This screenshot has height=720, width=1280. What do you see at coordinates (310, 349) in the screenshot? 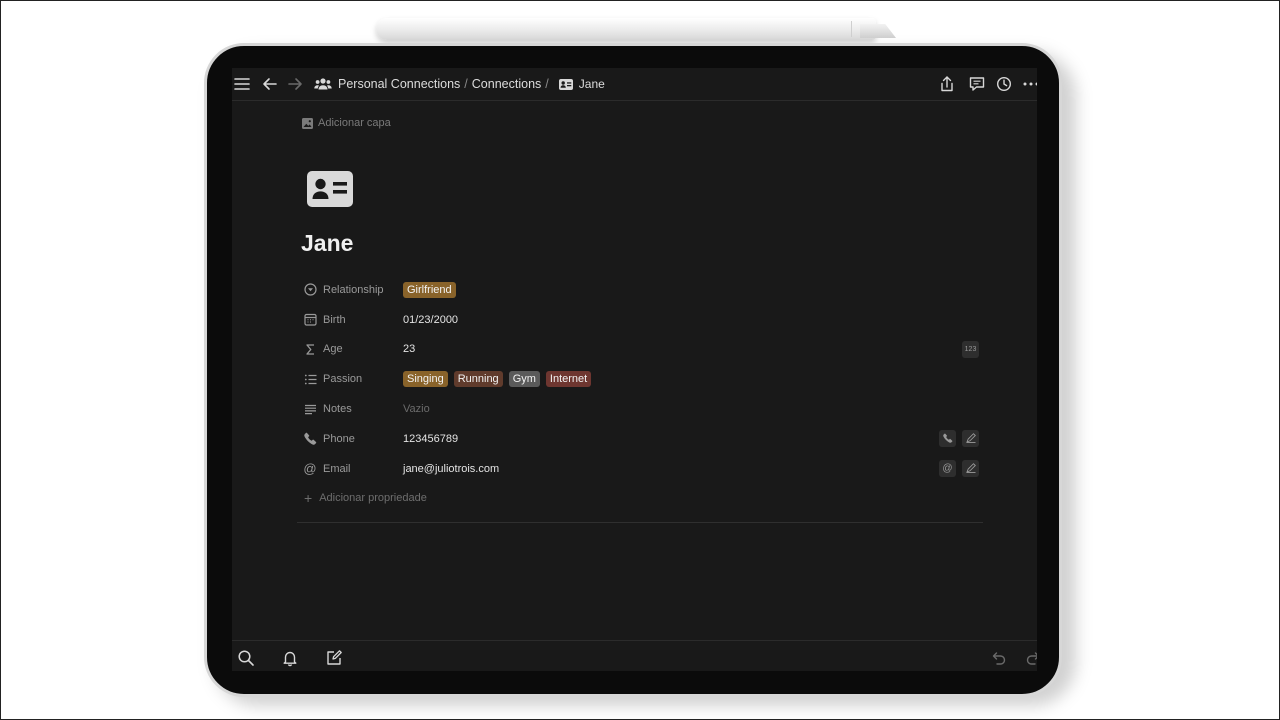
I see `sigma-icon` at bounding box center [310, 349].